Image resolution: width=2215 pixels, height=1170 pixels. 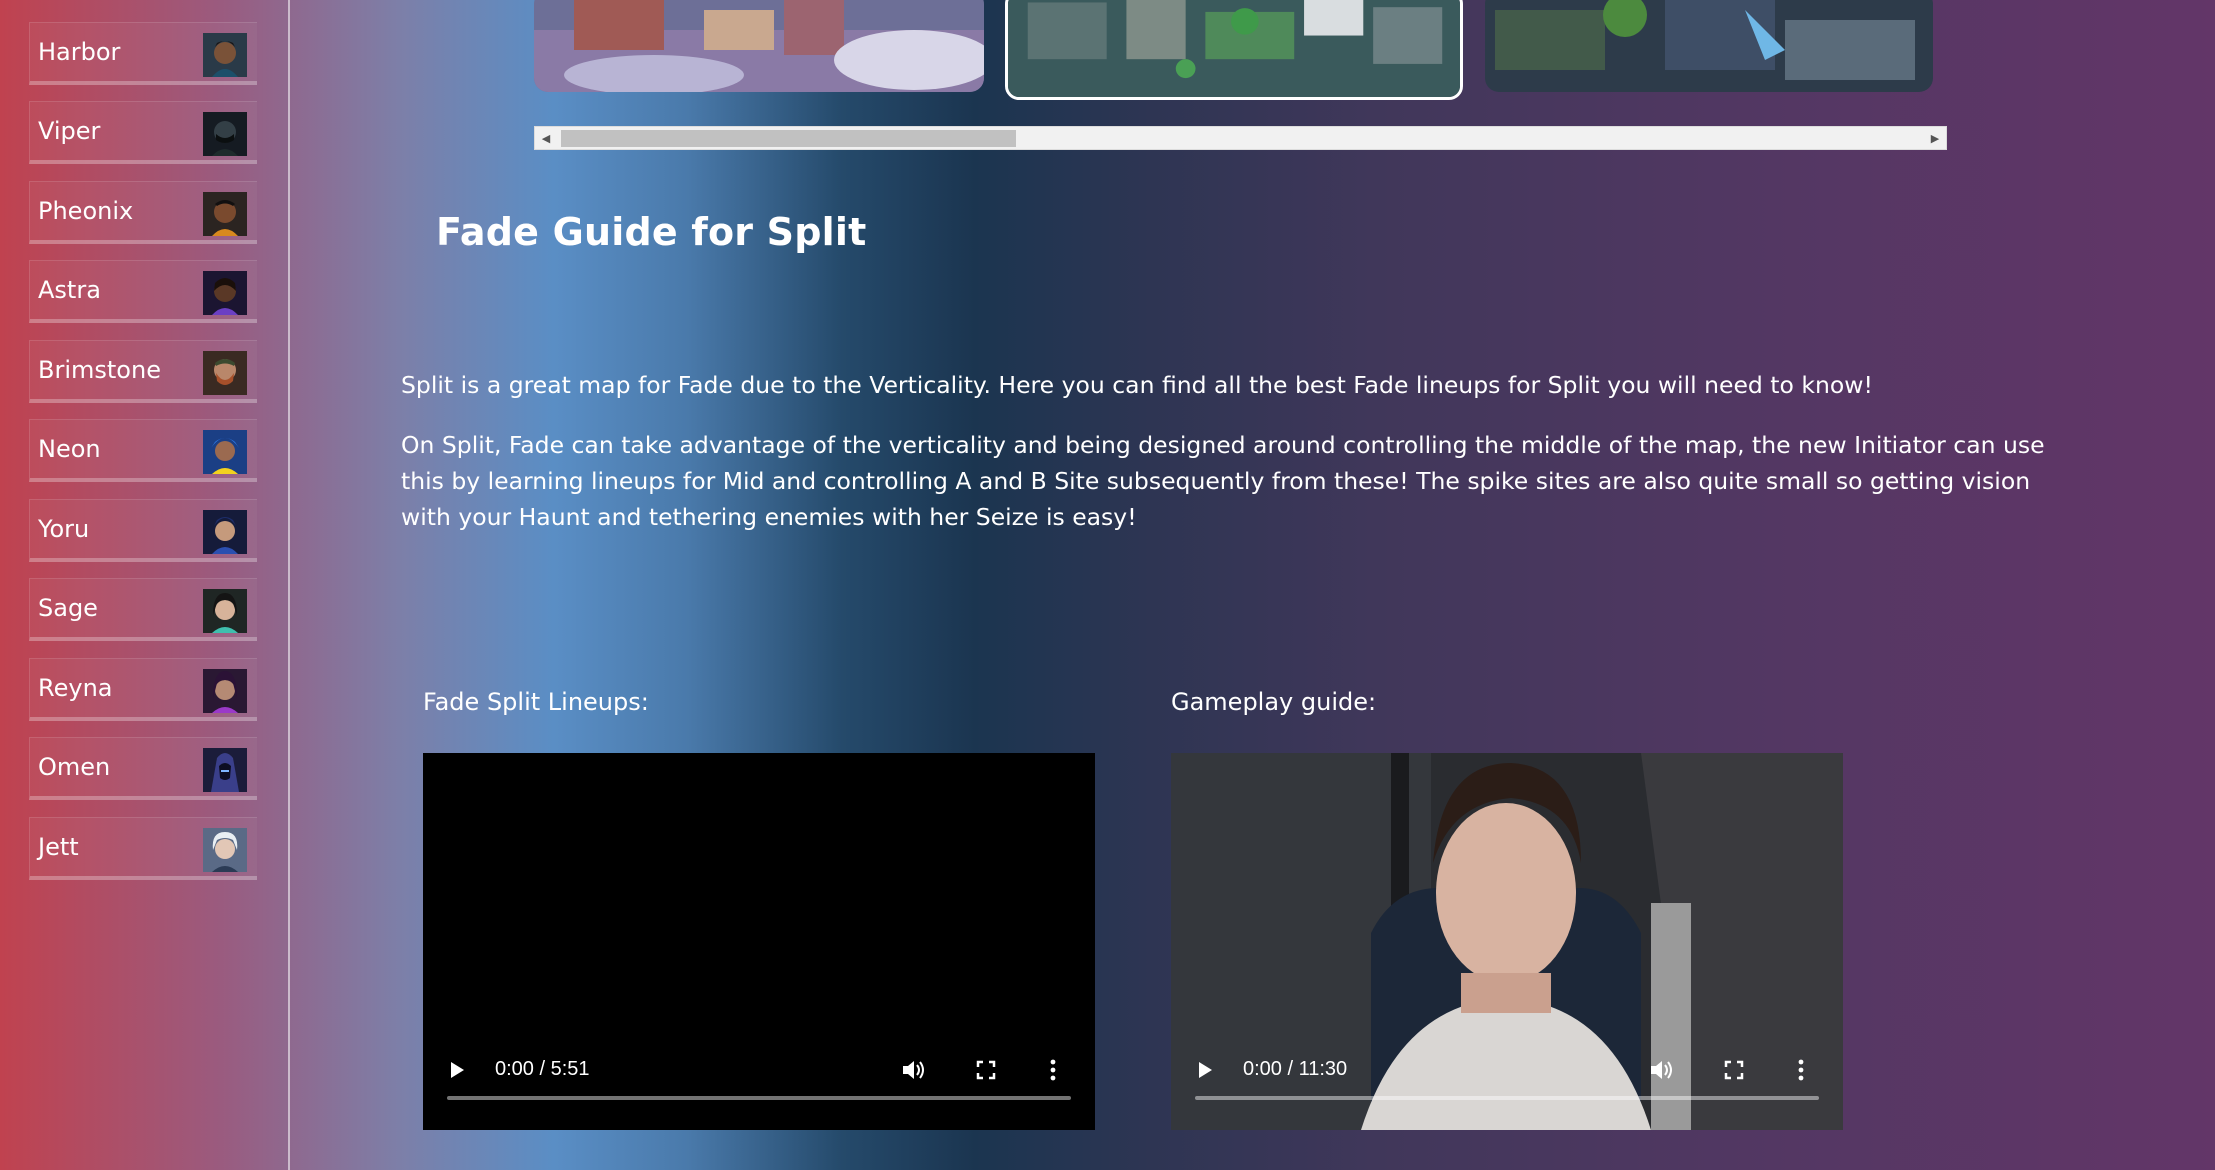 What do you see at coordinates (1507, 1080) in the screenshot?
I see `video-controls: 0:00 / 11:30` at bounding box center [1507, 1080].